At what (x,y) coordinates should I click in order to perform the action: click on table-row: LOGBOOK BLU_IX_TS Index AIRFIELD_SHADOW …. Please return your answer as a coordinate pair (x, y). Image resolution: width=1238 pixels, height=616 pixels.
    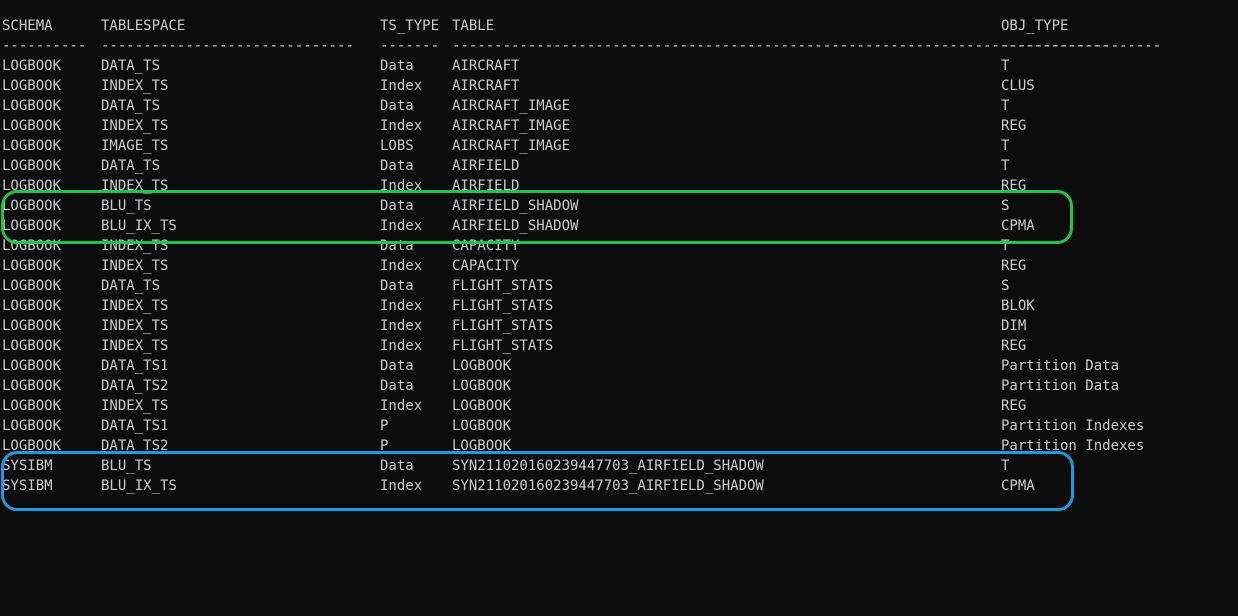
    Looking at the image, I should click on (619, 226).